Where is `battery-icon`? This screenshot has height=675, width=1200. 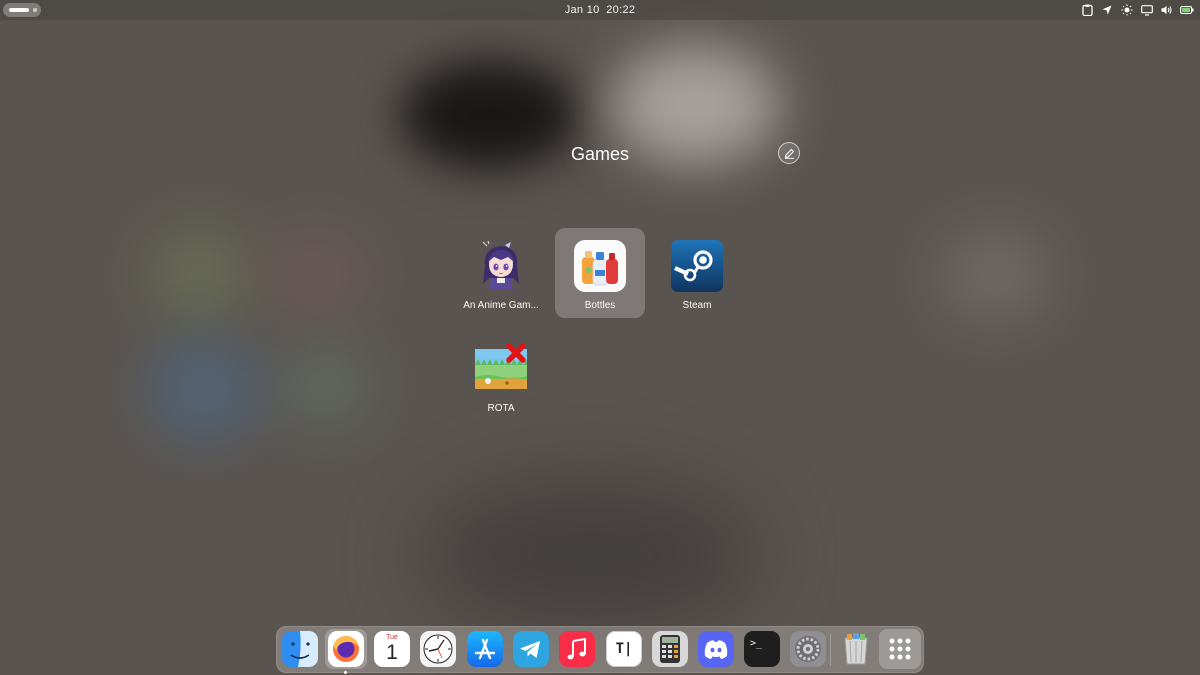 battery-icon is located at coordinates (1187, 10).